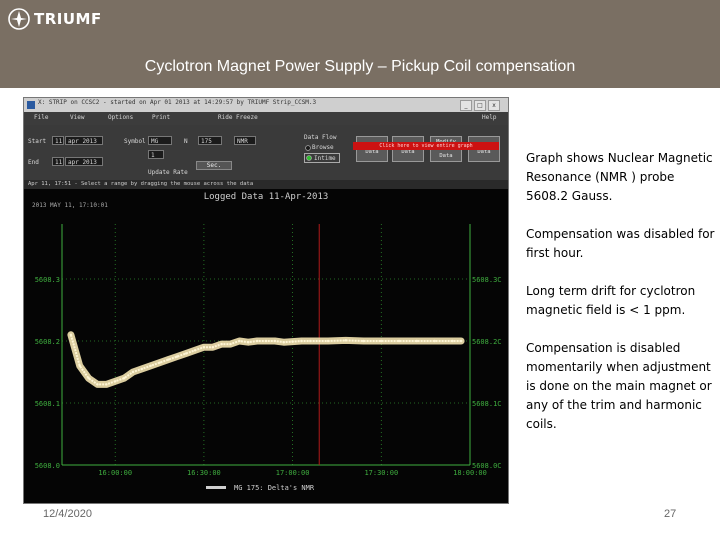 The width and height of the screenshot is (720, 540). What do you see at coordinates (186, 141) in the screenshot?
I see `n-label: N` at bounding box center [186, 141].